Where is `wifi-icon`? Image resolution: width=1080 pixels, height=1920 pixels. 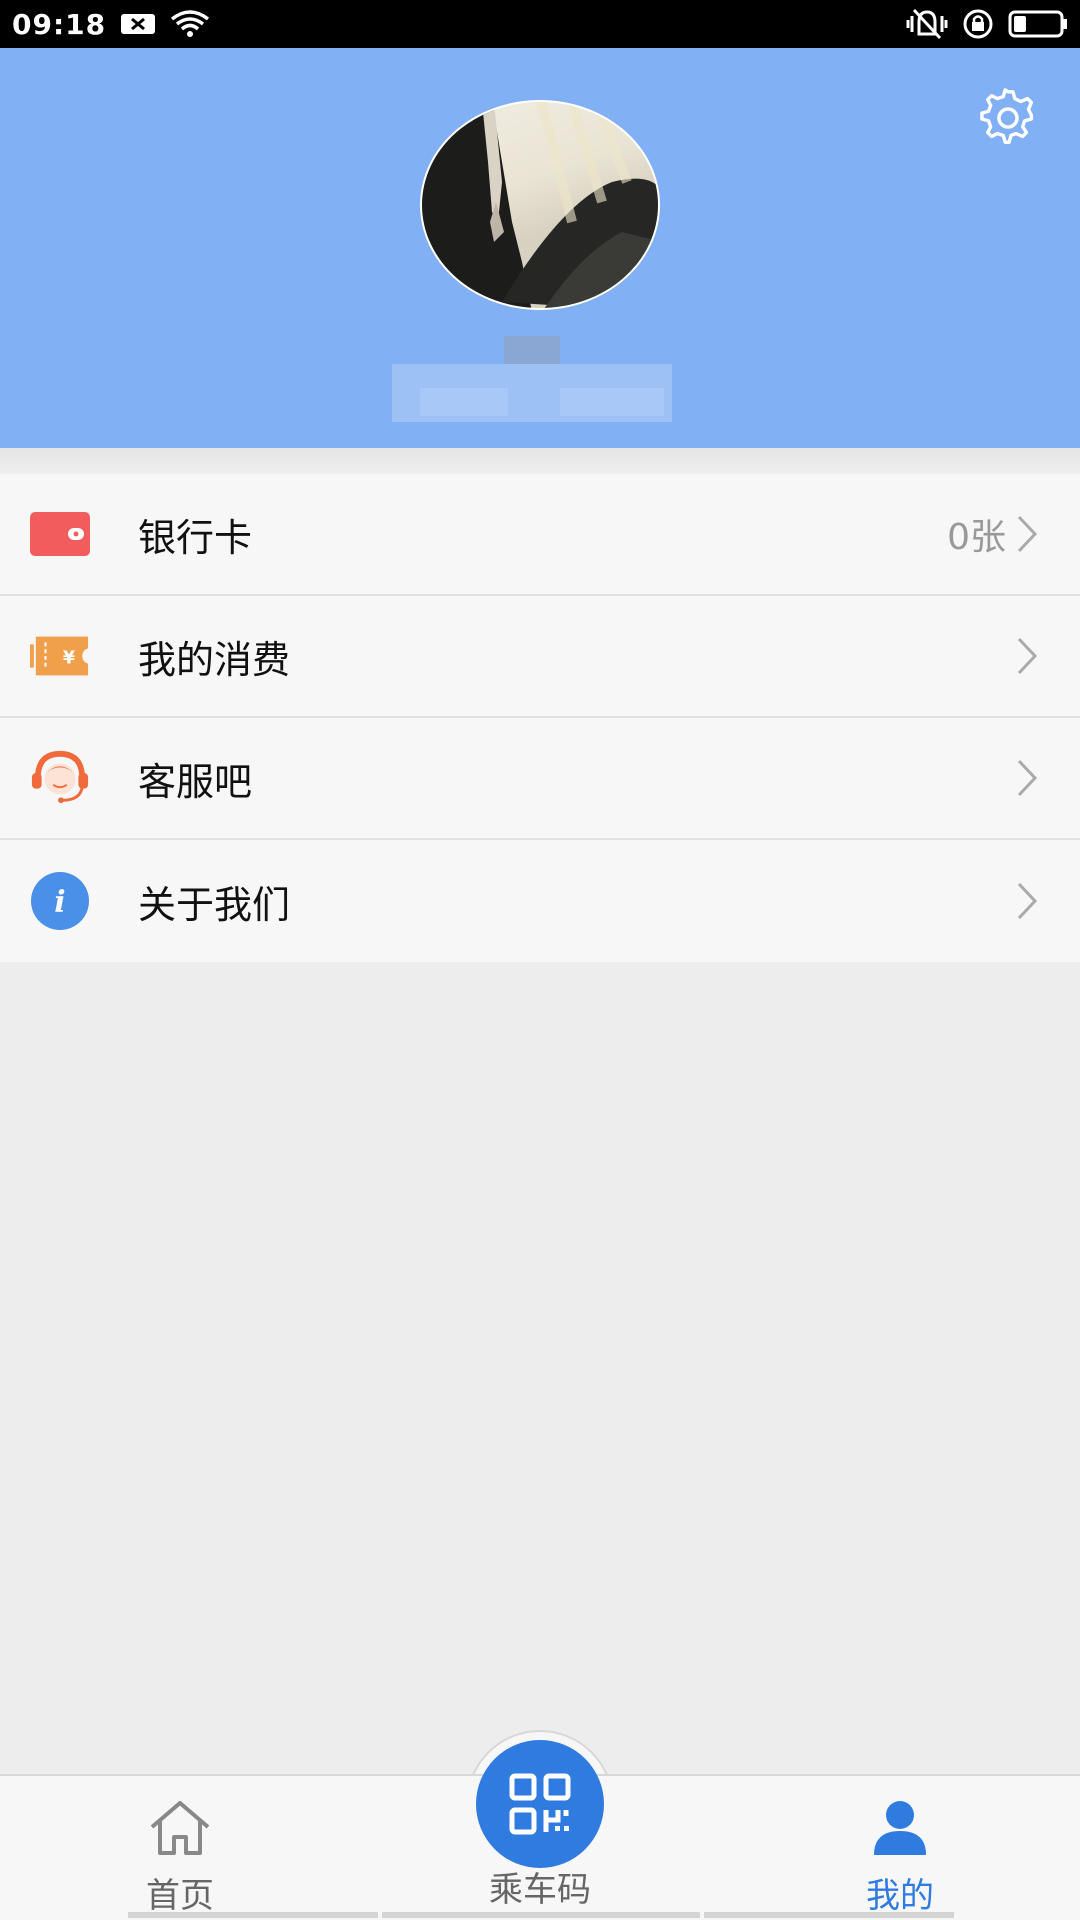 wifi-icon is located at coordinates (190, 24).